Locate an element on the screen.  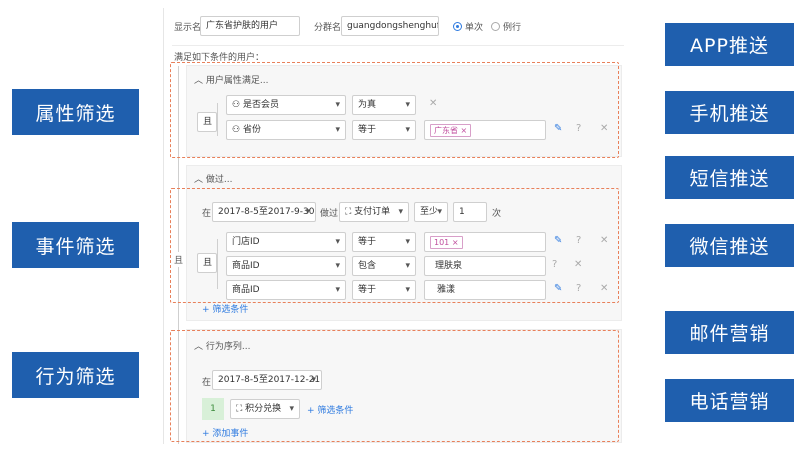
behavior-highlight-box is located at coordinates (394, 386).